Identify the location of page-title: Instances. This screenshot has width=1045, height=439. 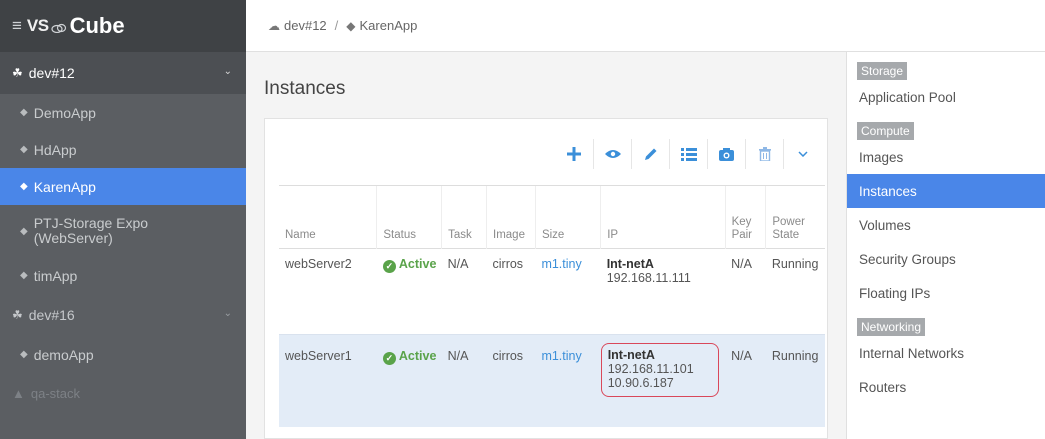
(305, 88).